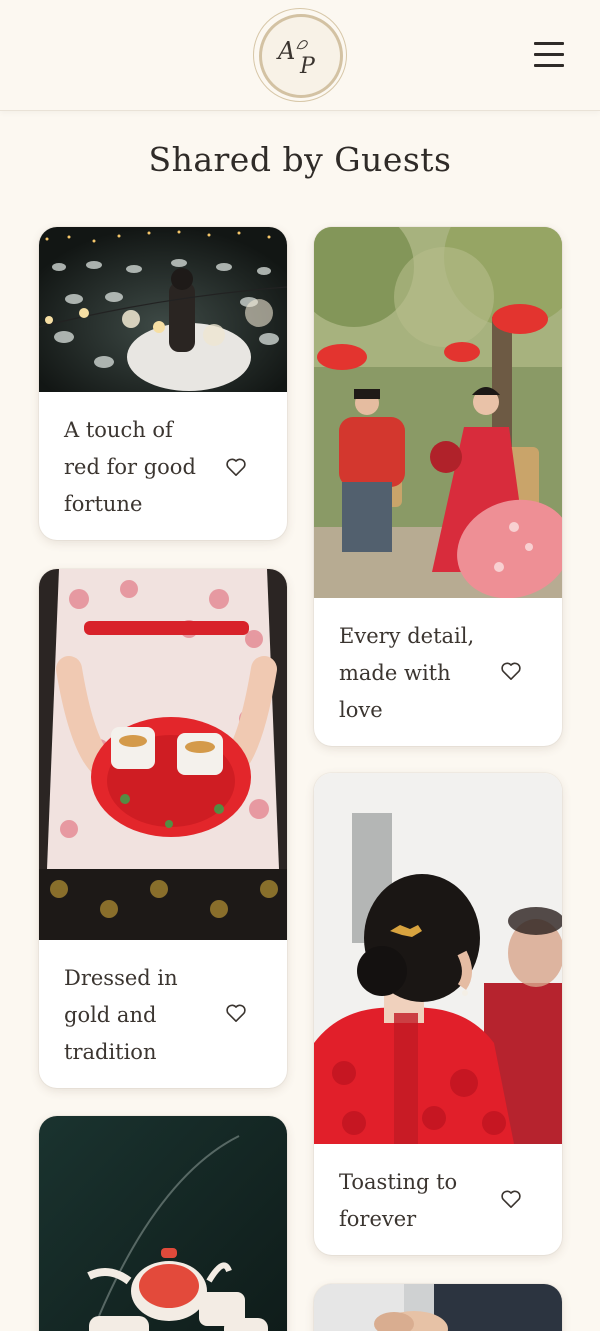 Image resolution: width=600 pixels, height=1331 pixels. I want to click on gallery-card: A touch of red for good fortune, so click(163, 383).